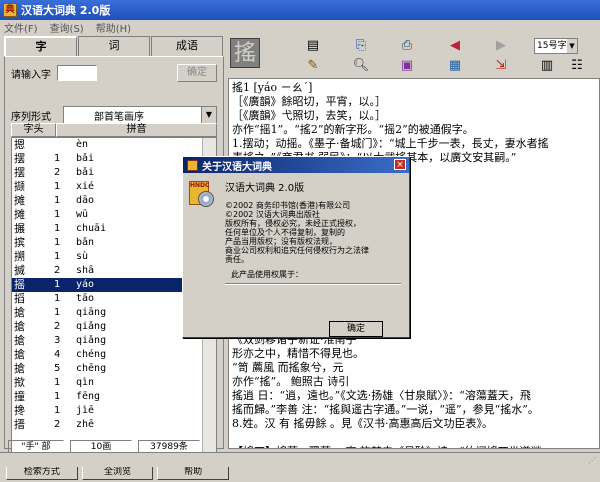 Image resolution: width=600 pixels, height=482 pixels. What do you see at coordinates (414, 438) in the screenshot?
I see `definition-line` at bounding box center [414, 438].